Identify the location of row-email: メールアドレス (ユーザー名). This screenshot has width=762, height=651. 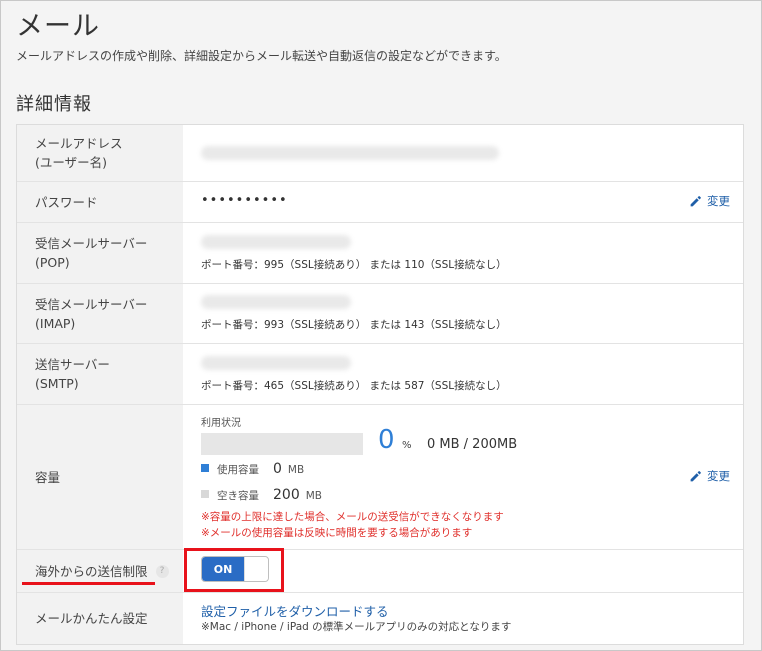
(380, 153).